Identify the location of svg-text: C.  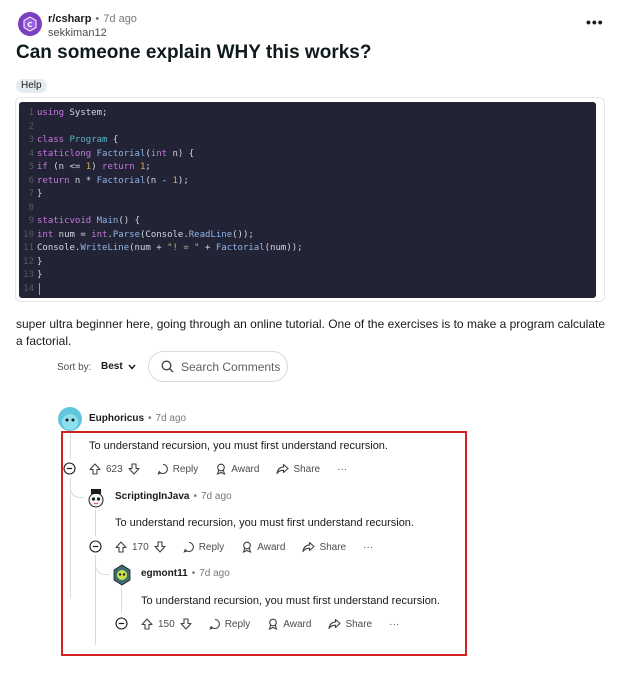
(29, 25).